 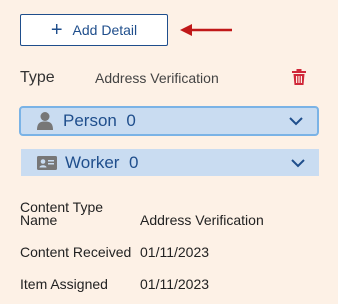 What do you see at coordinates (206, 30) in the screenshot?
I see `arrow-left-icon` at bounding box center [206, 30].